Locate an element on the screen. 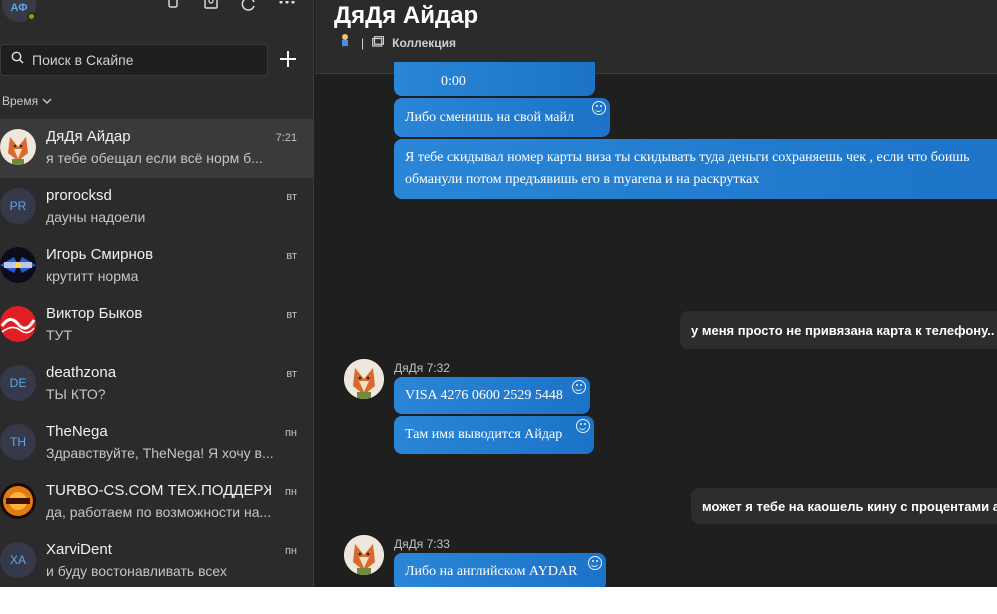 The width and height of the screenshot is (997, 614). chat-preview: ТУТ is located at coordinates (59, 335).